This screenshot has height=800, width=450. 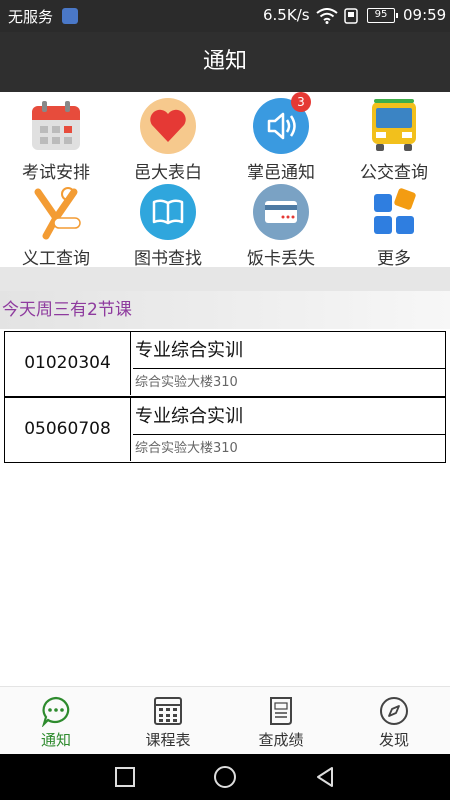 What do you see at coordinates (168, 711) in the screenshot?
I see `schedule-icon` at bounding box center [168, 711].